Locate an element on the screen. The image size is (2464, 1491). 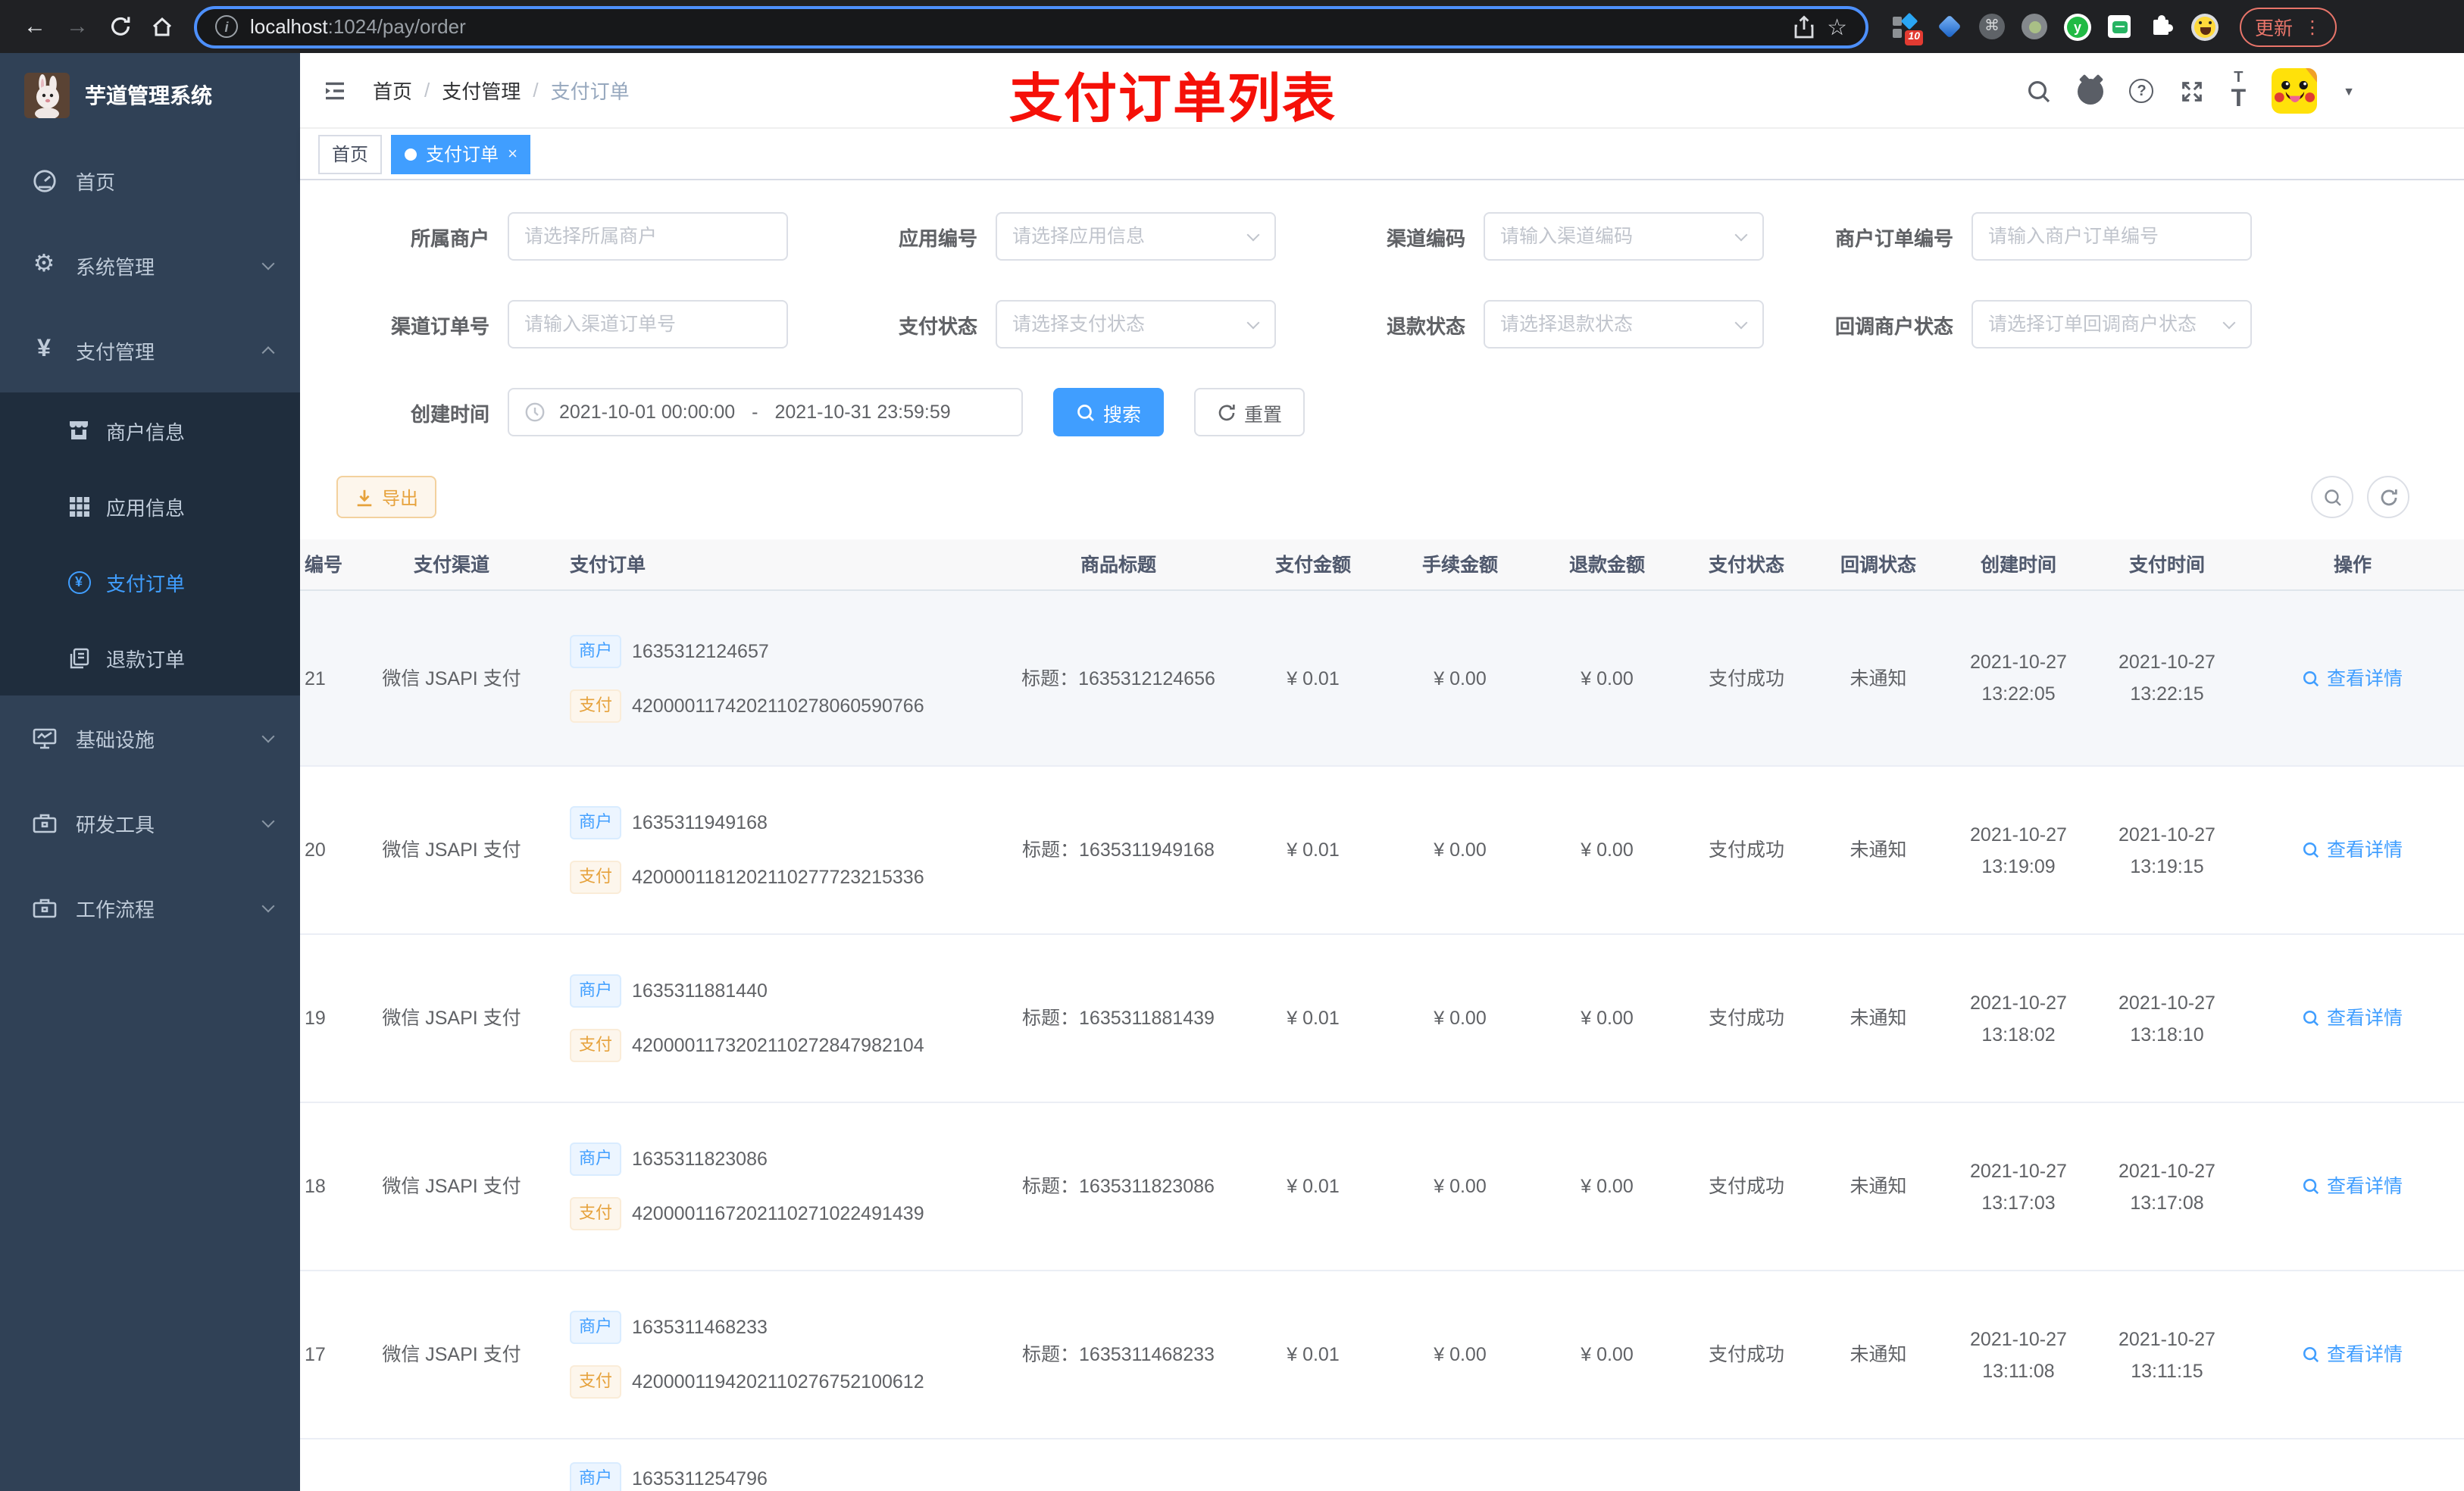
back-icon: ← is located at coordinates (35, 26).